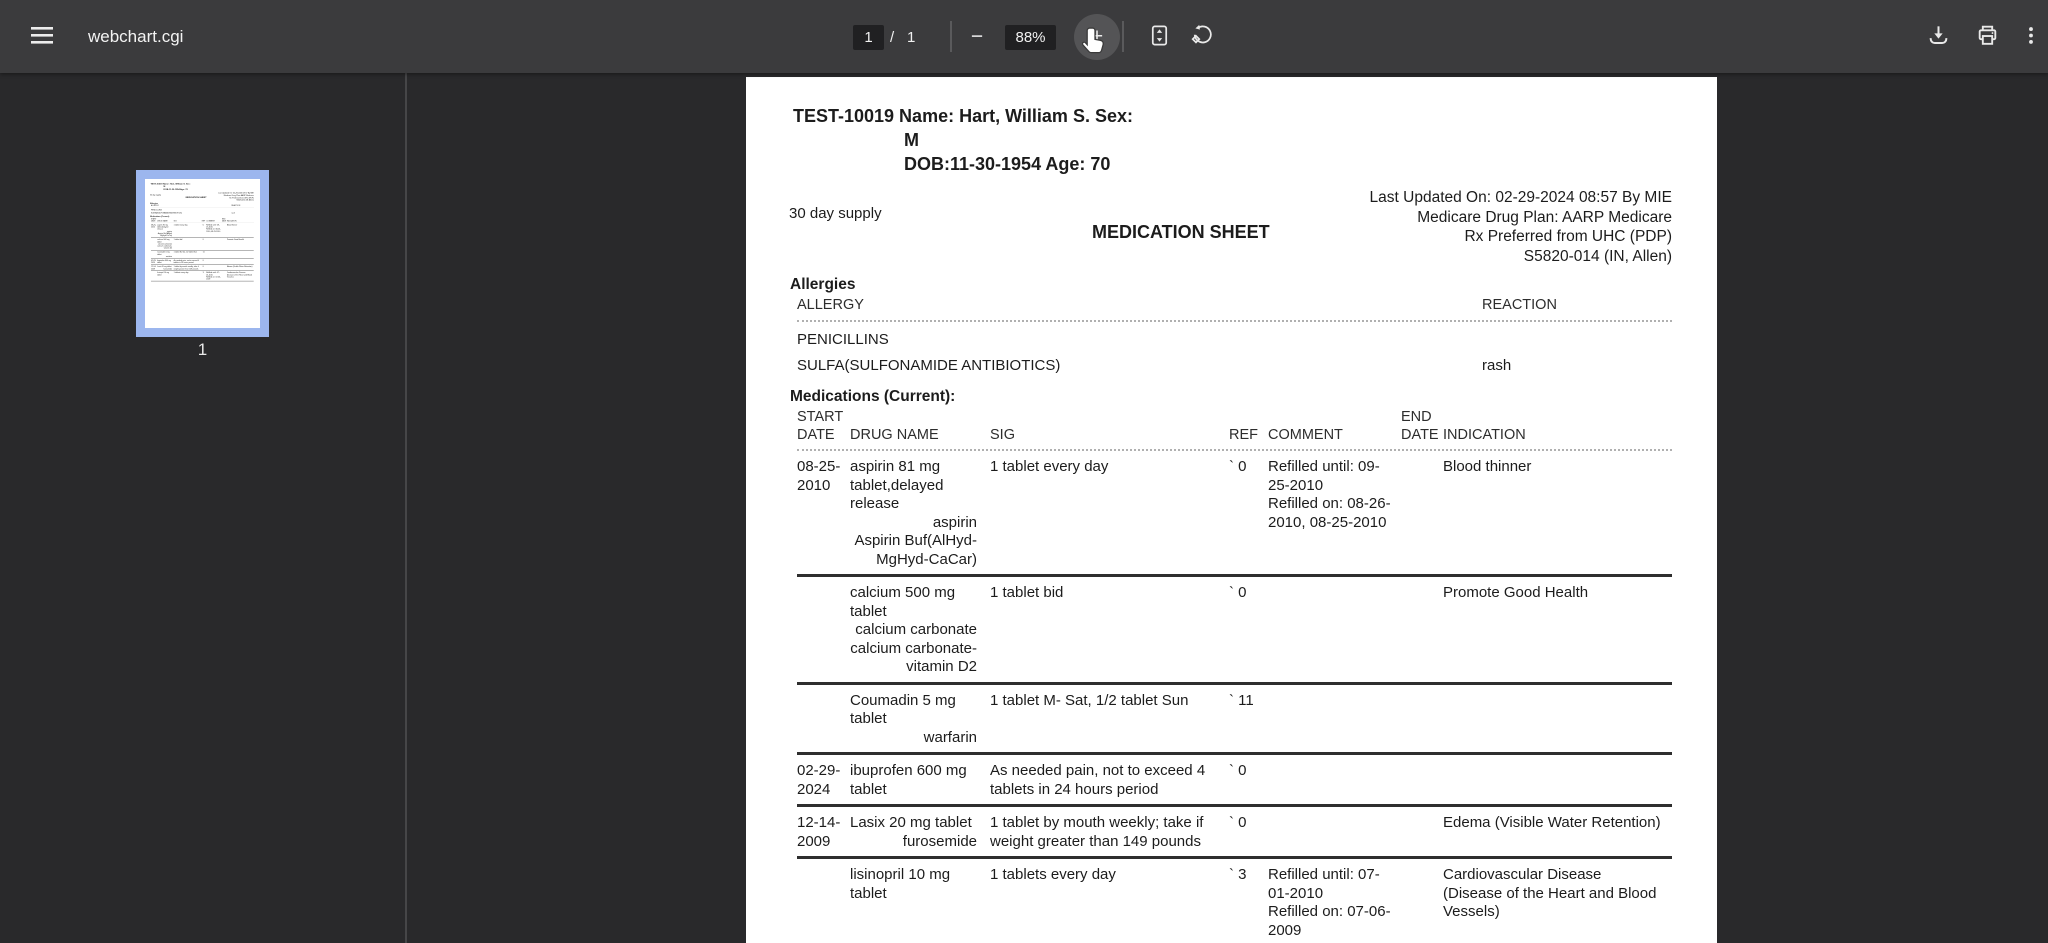  I want to click on drug-name-cell: ibuprofen 600 mg tablet, so click(920, 779).